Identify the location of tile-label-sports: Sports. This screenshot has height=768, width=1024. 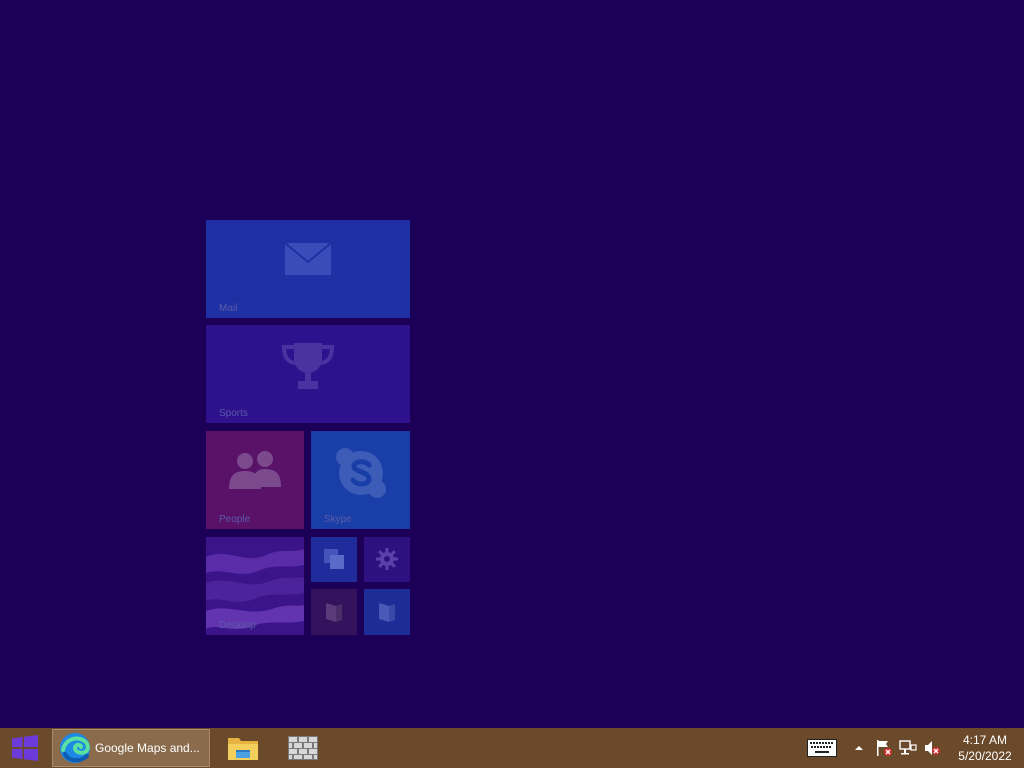
(233, 413).